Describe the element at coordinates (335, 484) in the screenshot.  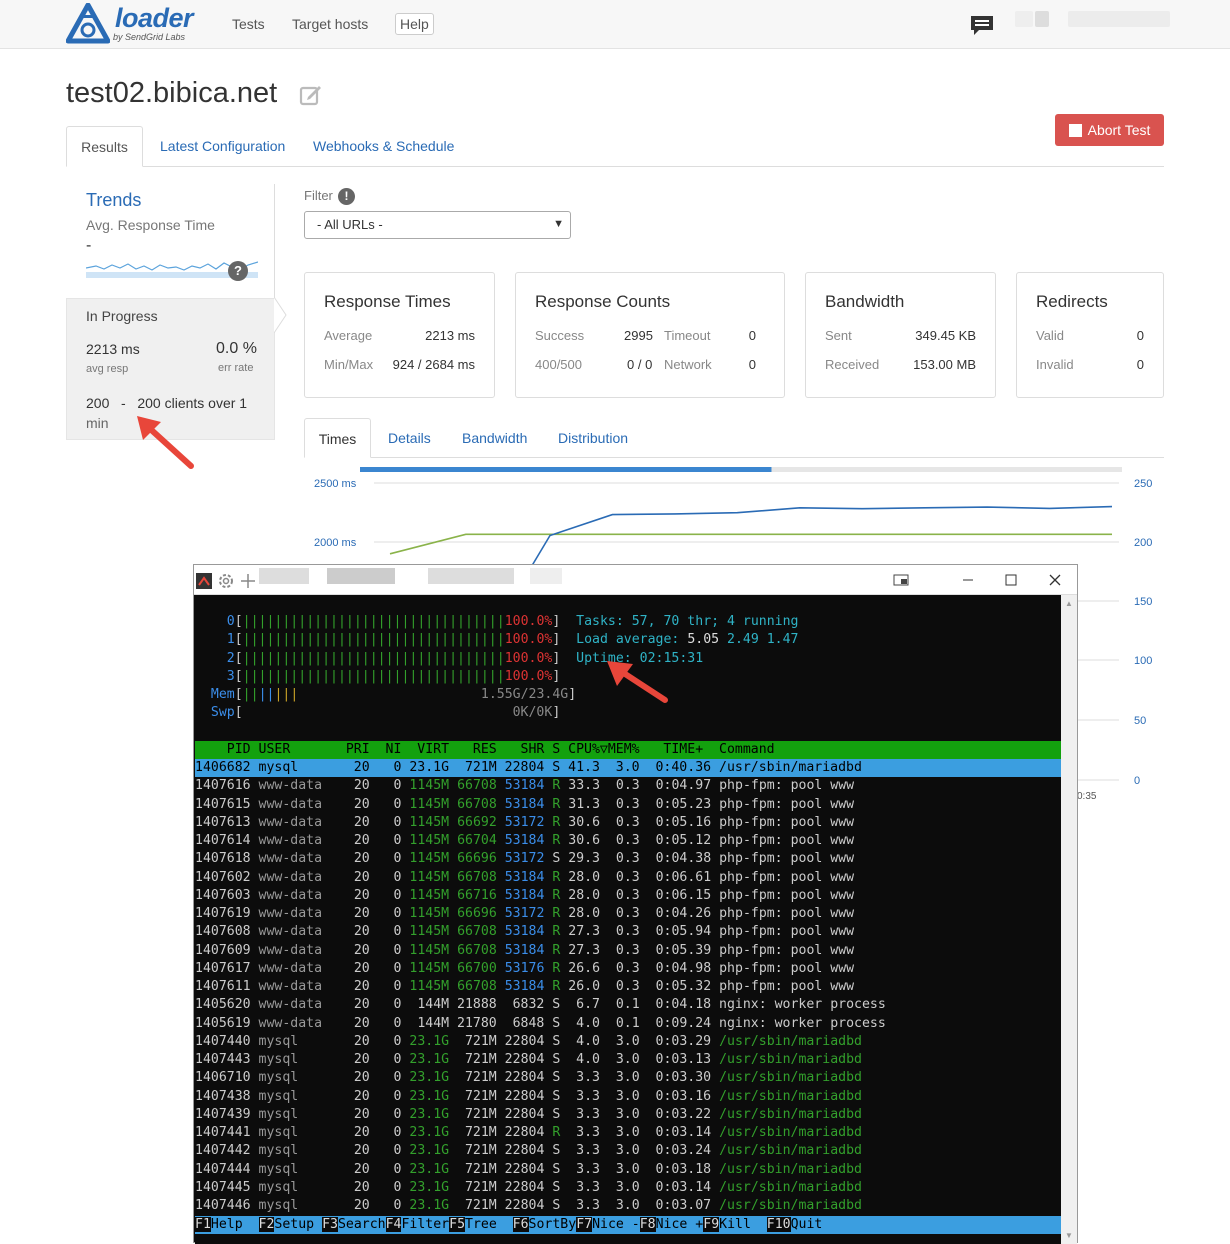
I see `y-left-tick-label: 2500 ms` at that location.